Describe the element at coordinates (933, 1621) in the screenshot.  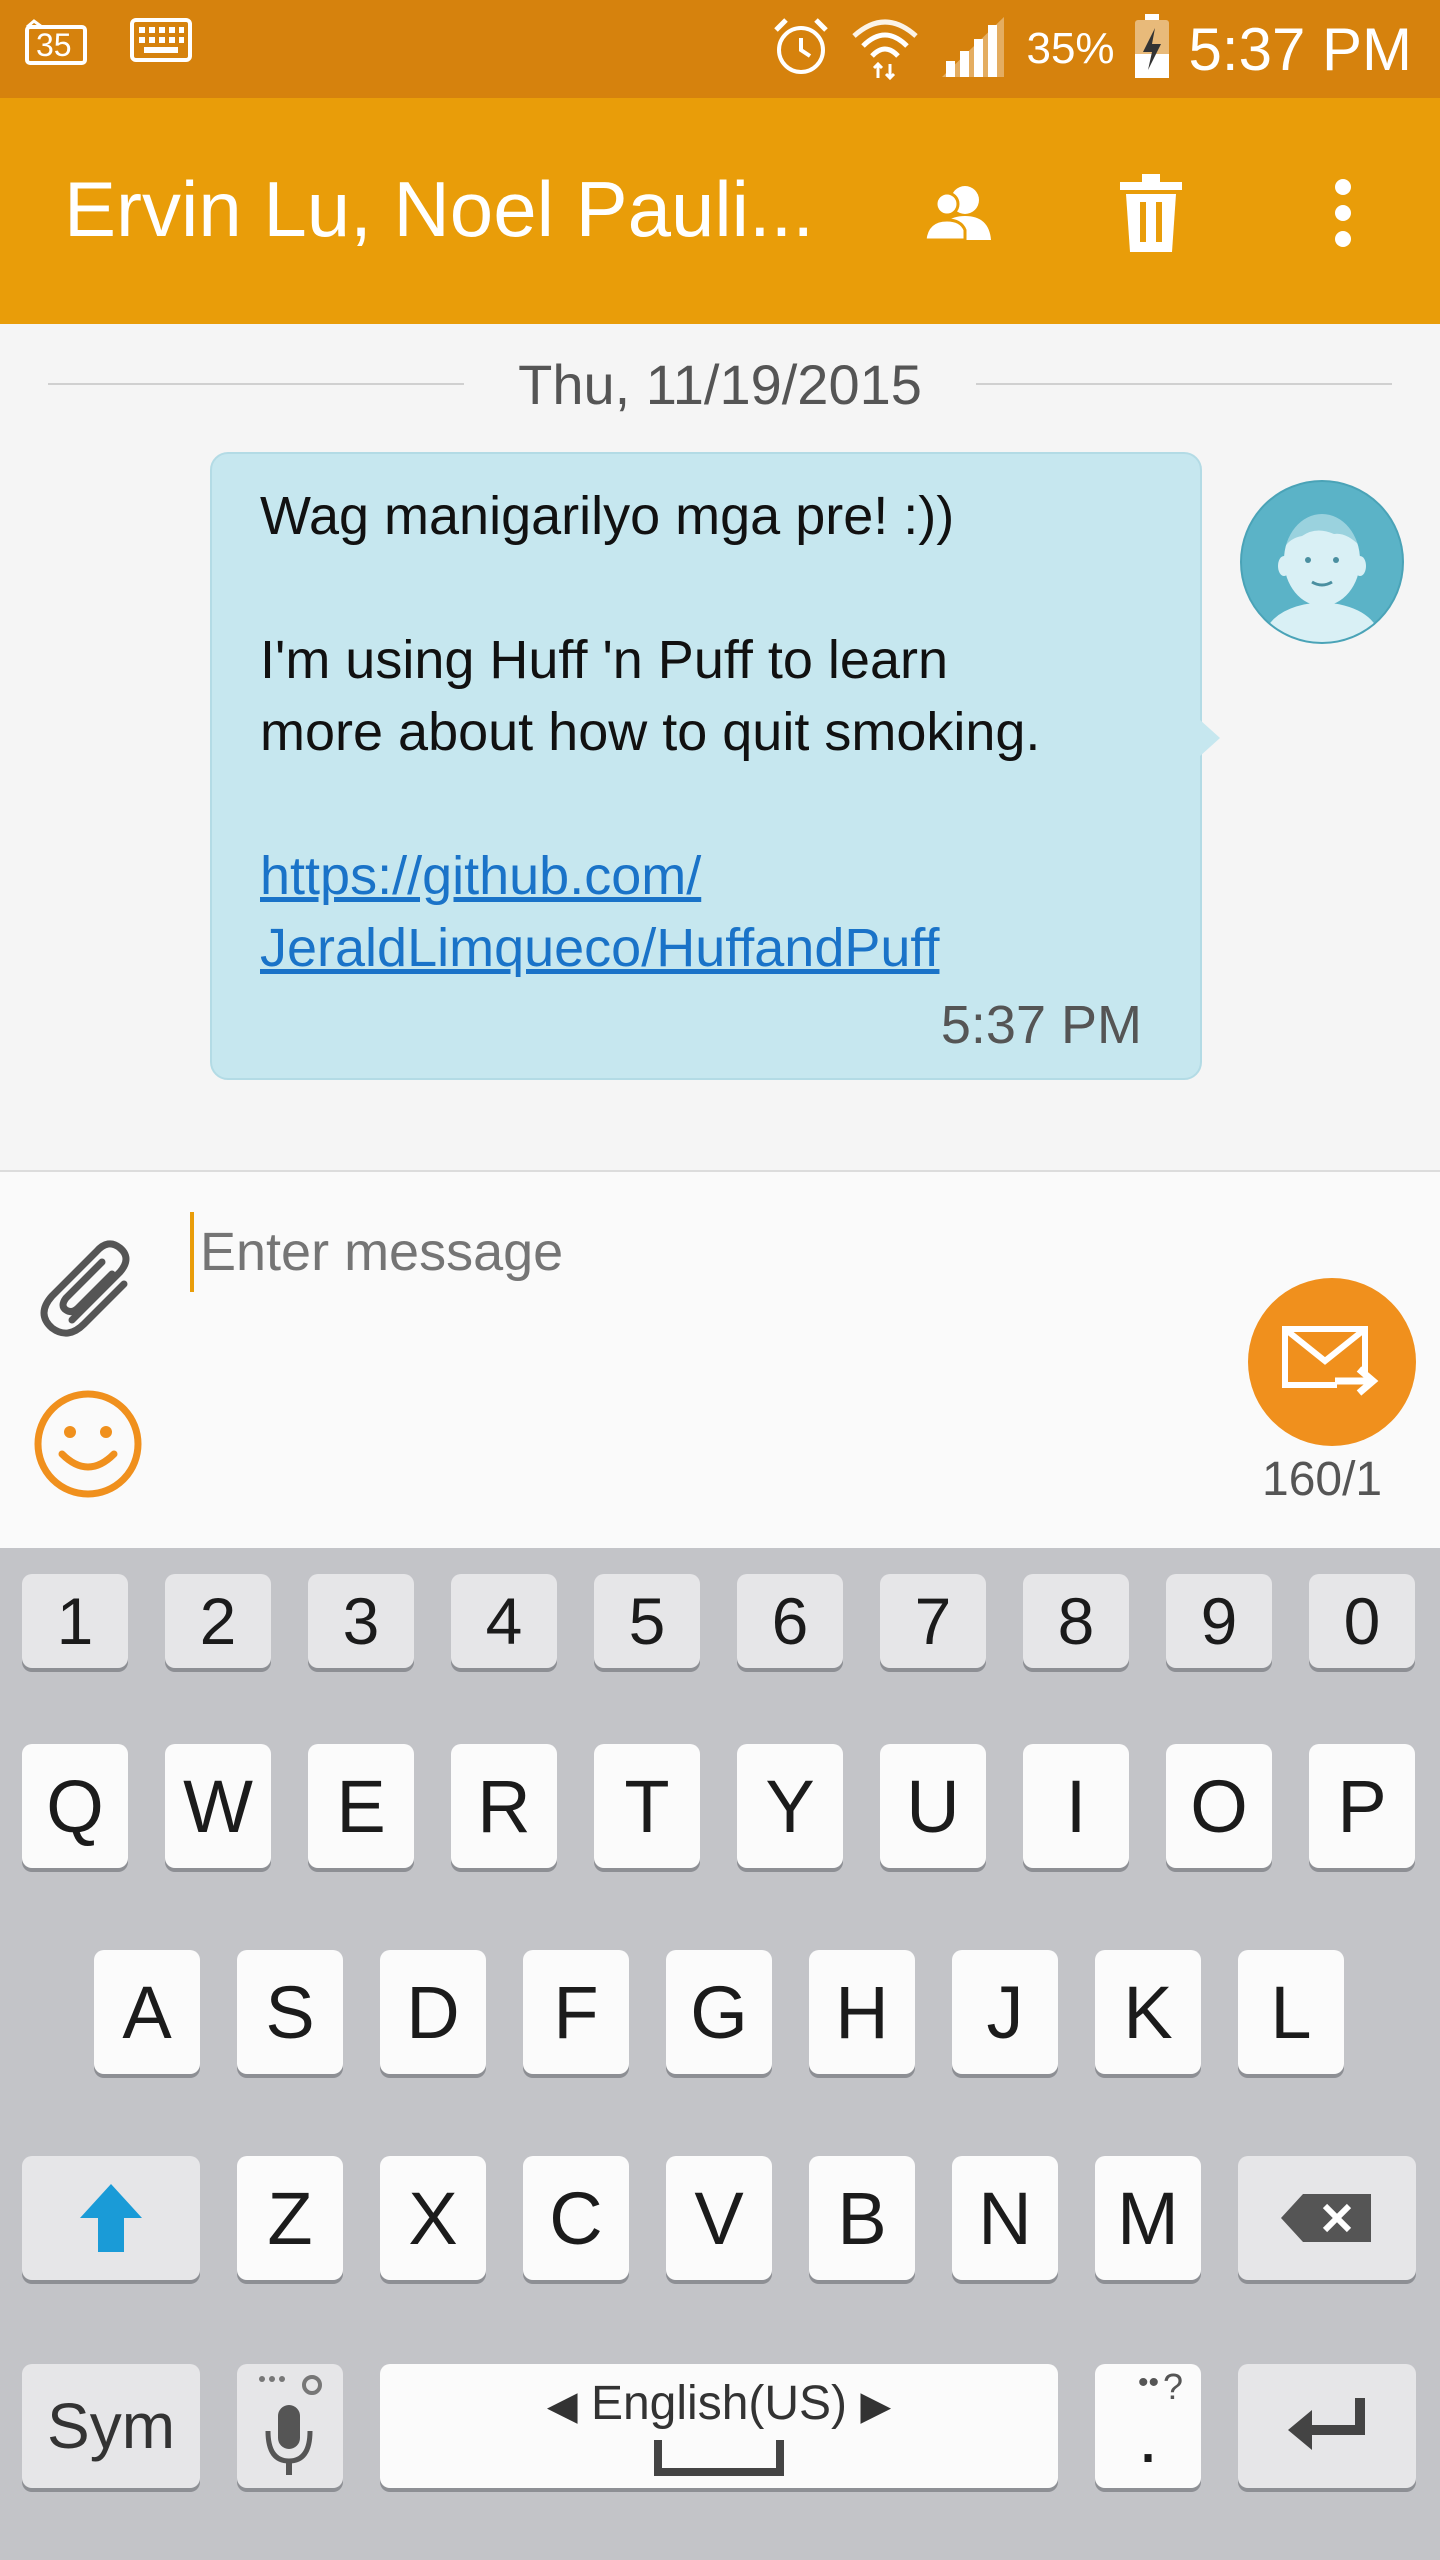
I see `key-7: 7` at that location.